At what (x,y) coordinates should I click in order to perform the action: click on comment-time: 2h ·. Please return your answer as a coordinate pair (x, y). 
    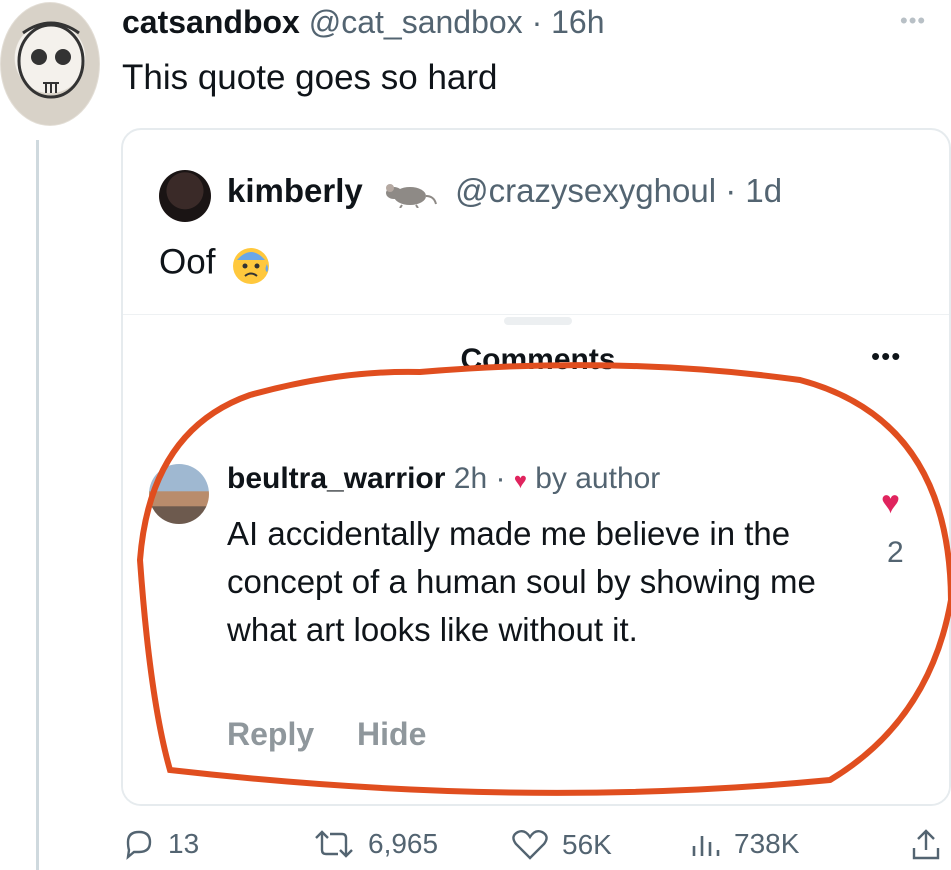
    Looking at the image, I should click on (479, 478).